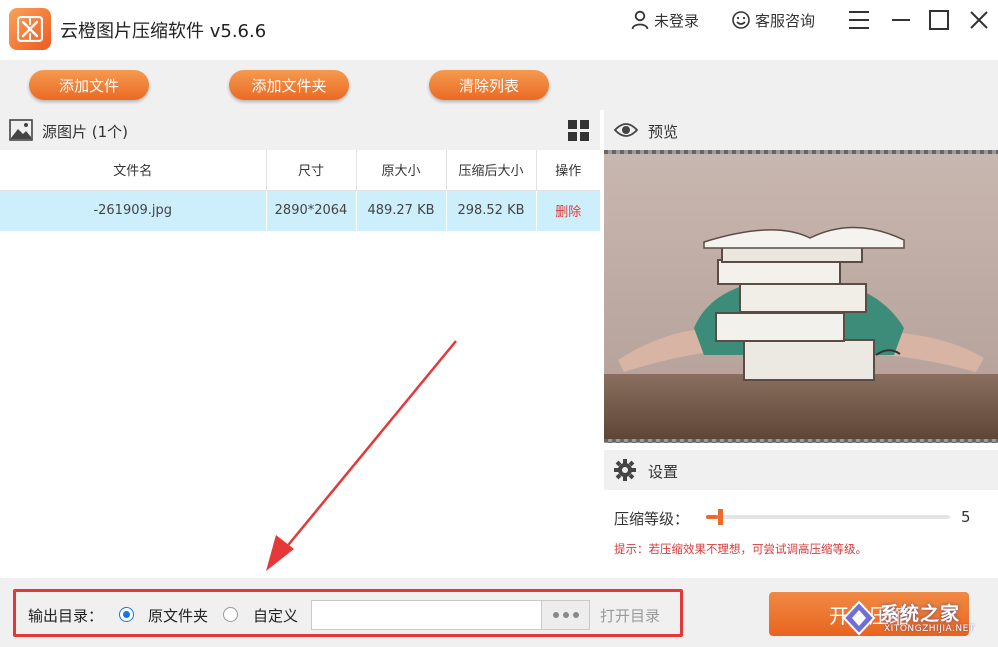 Image resolution: width=998 pixels, height=647 pixels. What do you see at coordinates (66, 616) in the screenshot?
I see `output-dir-label: 输出目录：` at bounding box center [66, 616].